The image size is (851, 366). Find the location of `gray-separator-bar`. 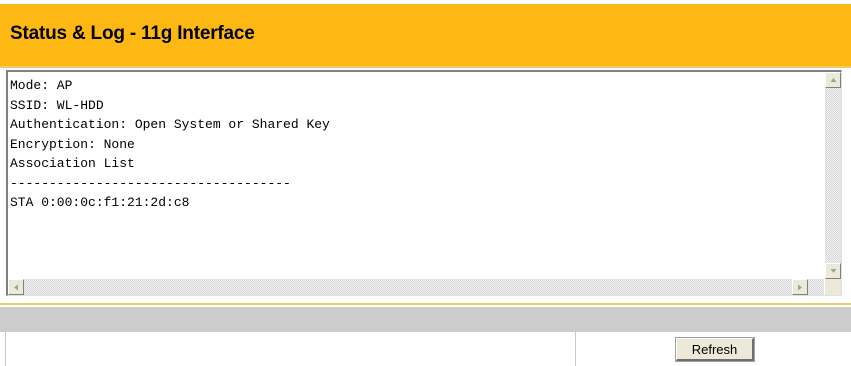

gray-separator-bar is located at coordinates (425, 319).